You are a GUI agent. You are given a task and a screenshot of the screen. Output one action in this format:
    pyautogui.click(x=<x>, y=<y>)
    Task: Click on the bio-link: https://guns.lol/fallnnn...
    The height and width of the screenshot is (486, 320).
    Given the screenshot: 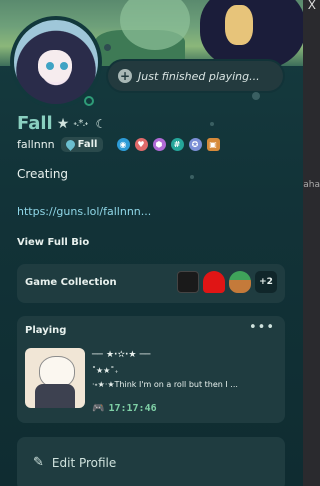 What is the action you would take?
    pyautogui.click(x=84, y=211)
    